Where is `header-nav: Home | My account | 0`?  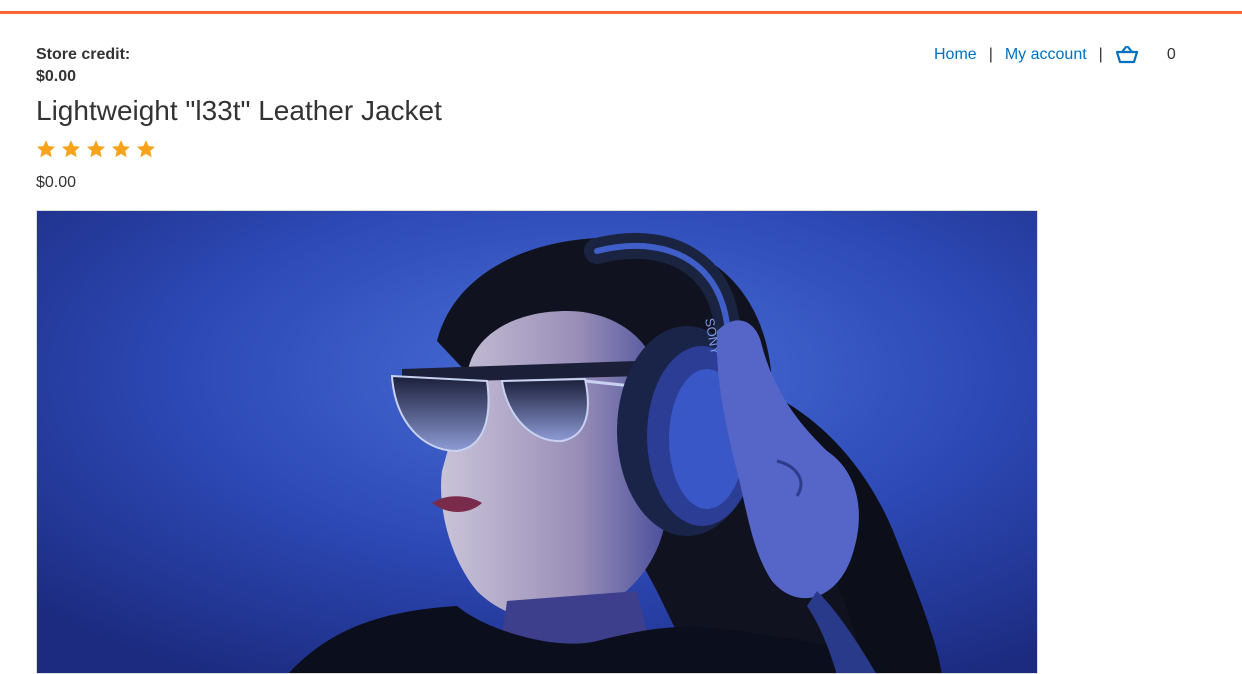 header-nav: Home | My account | 0 is located at coordinates (1055, 55).